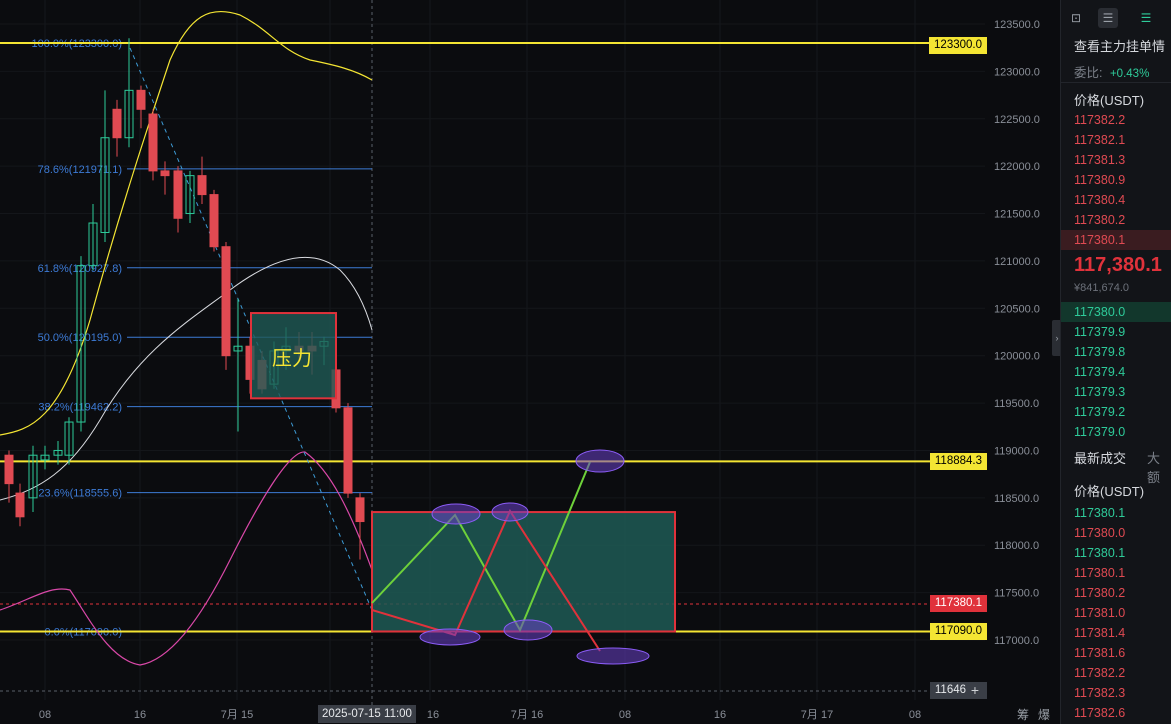 The height and width of the screenshot is (724, 1171). What do you see at coordinates (958, 603) in the screenshot?
I see `current-price-tag: 117380.1` at bounding box center [958, 603].